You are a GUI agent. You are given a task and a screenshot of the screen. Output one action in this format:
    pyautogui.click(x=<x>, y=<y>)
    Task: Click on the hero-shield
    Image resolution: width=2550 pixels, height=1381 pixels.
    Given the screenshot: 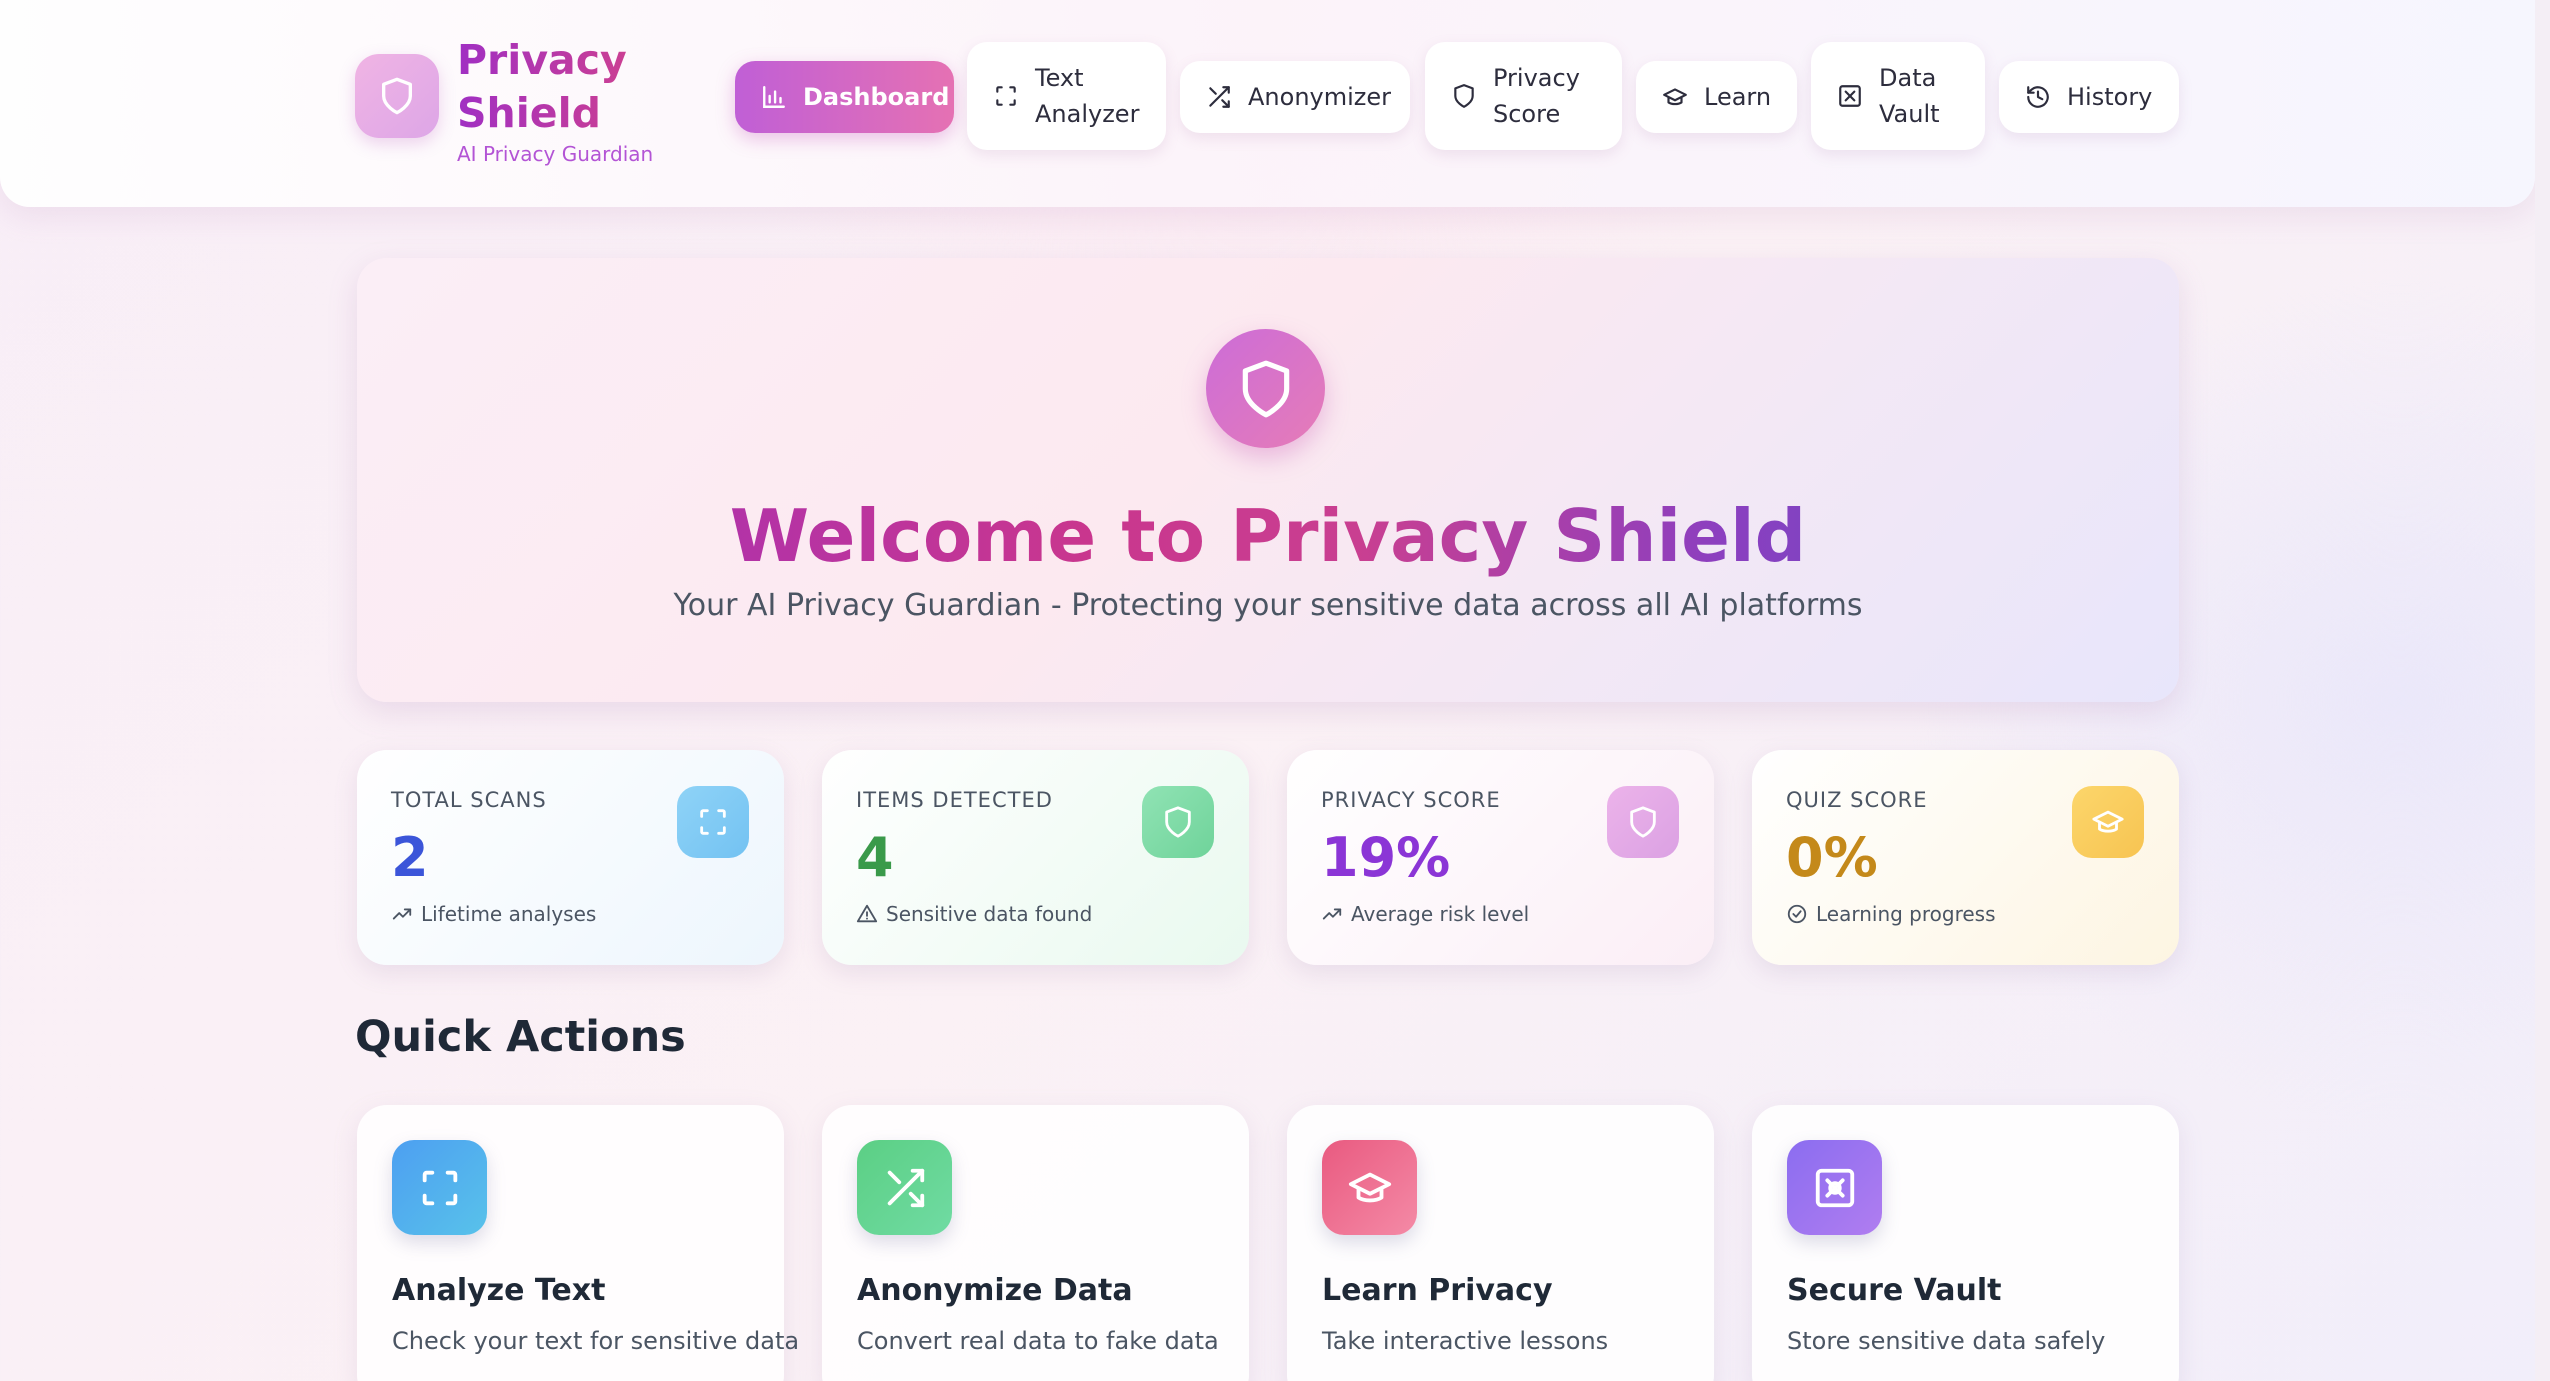 What is the action you would take?
    pyautogui.click(x=1265, y=388)
    